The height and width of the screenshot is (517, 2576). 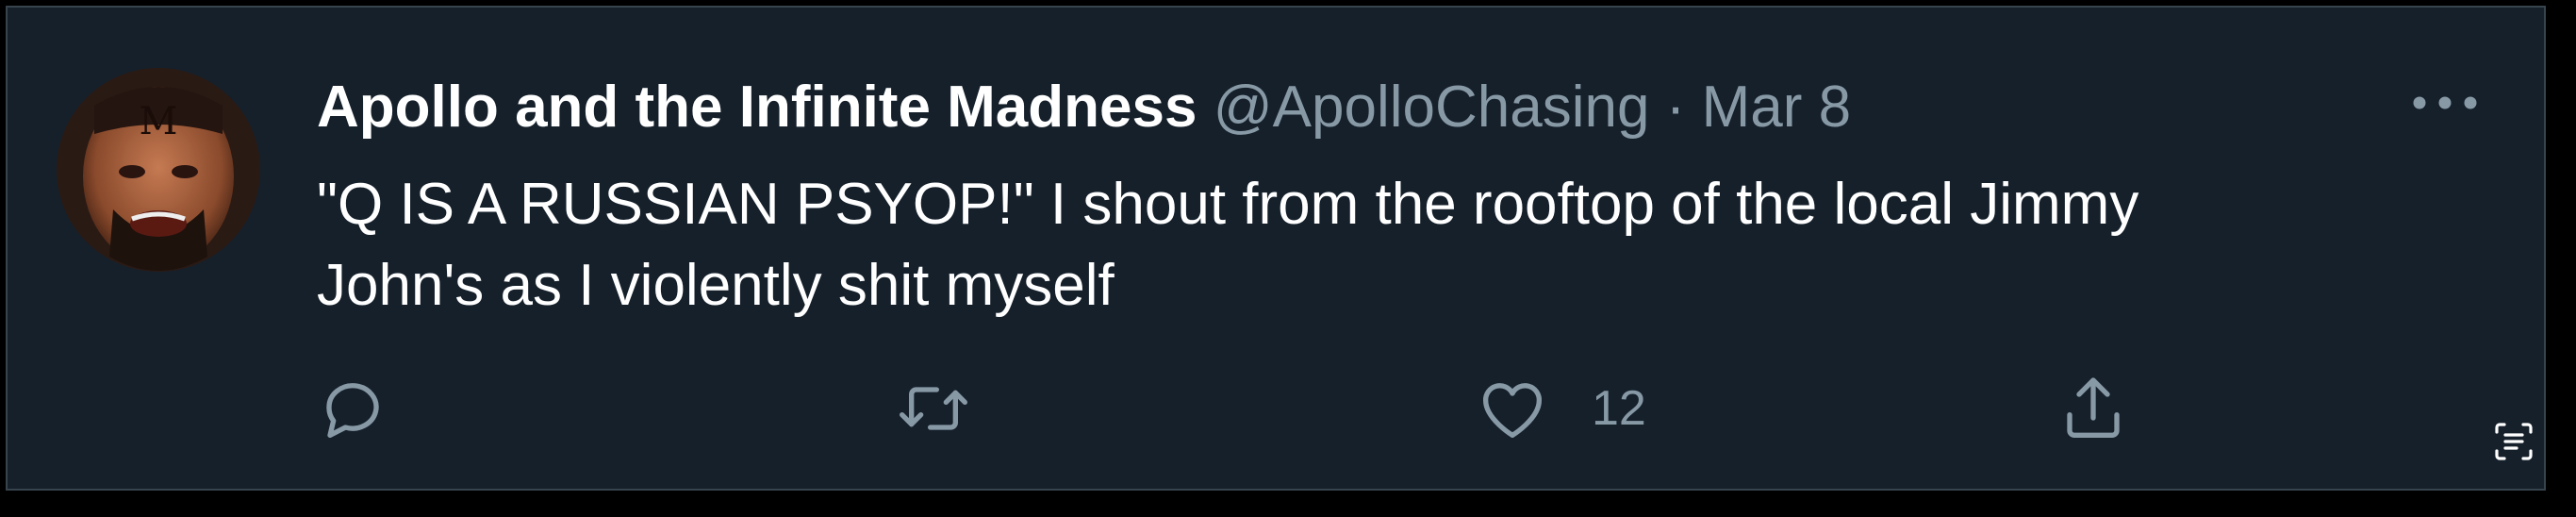 I want to click on live-text-button, so click(x=2513, y=441).